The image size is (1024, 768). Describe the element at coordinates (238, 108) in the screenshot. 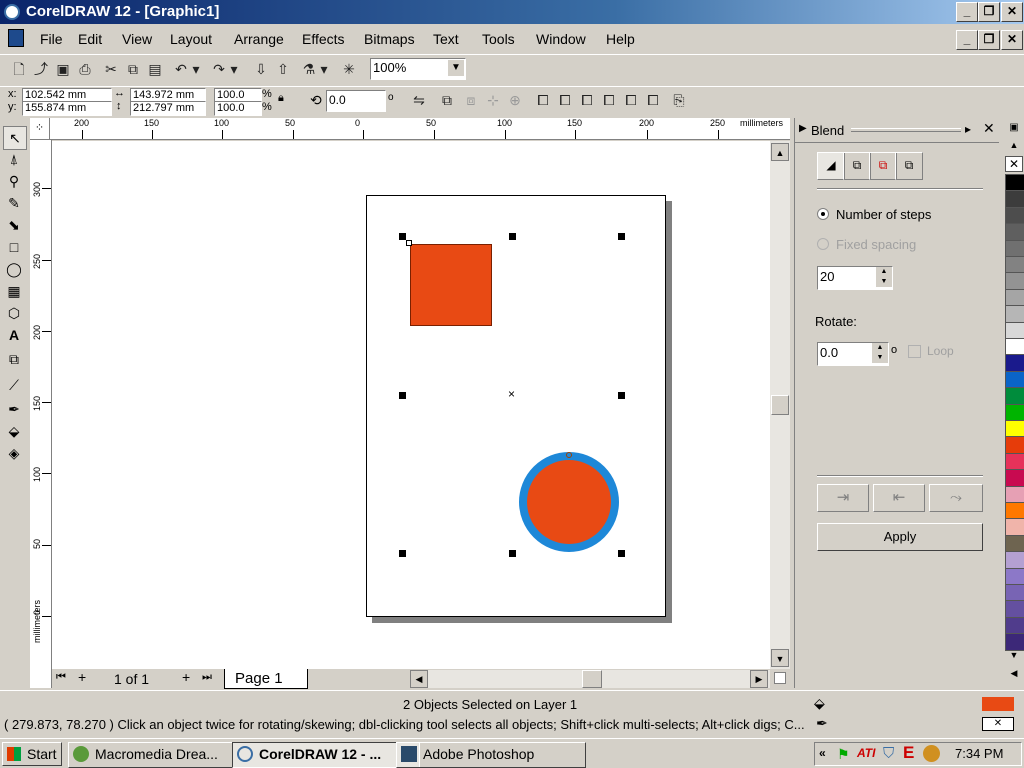

I see `scale-y-field: 100.0` at that location.